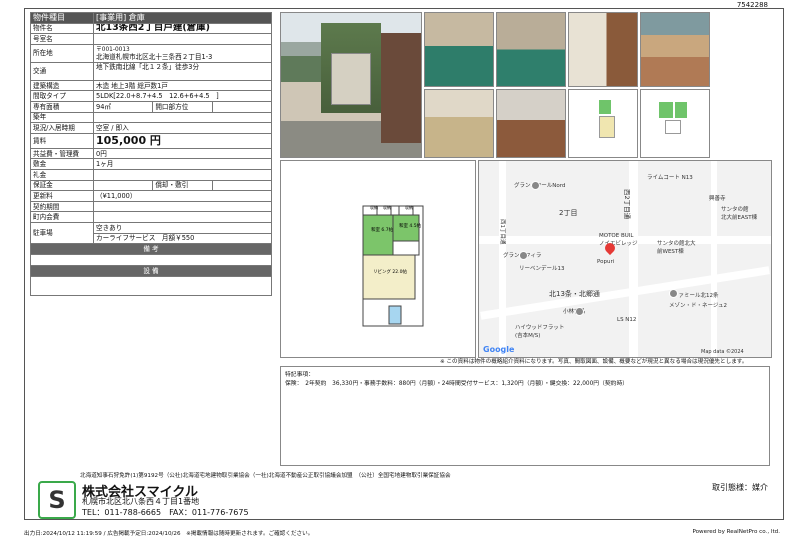  I want to click on map-label-10: リーベンデール13, so click(542, 269).